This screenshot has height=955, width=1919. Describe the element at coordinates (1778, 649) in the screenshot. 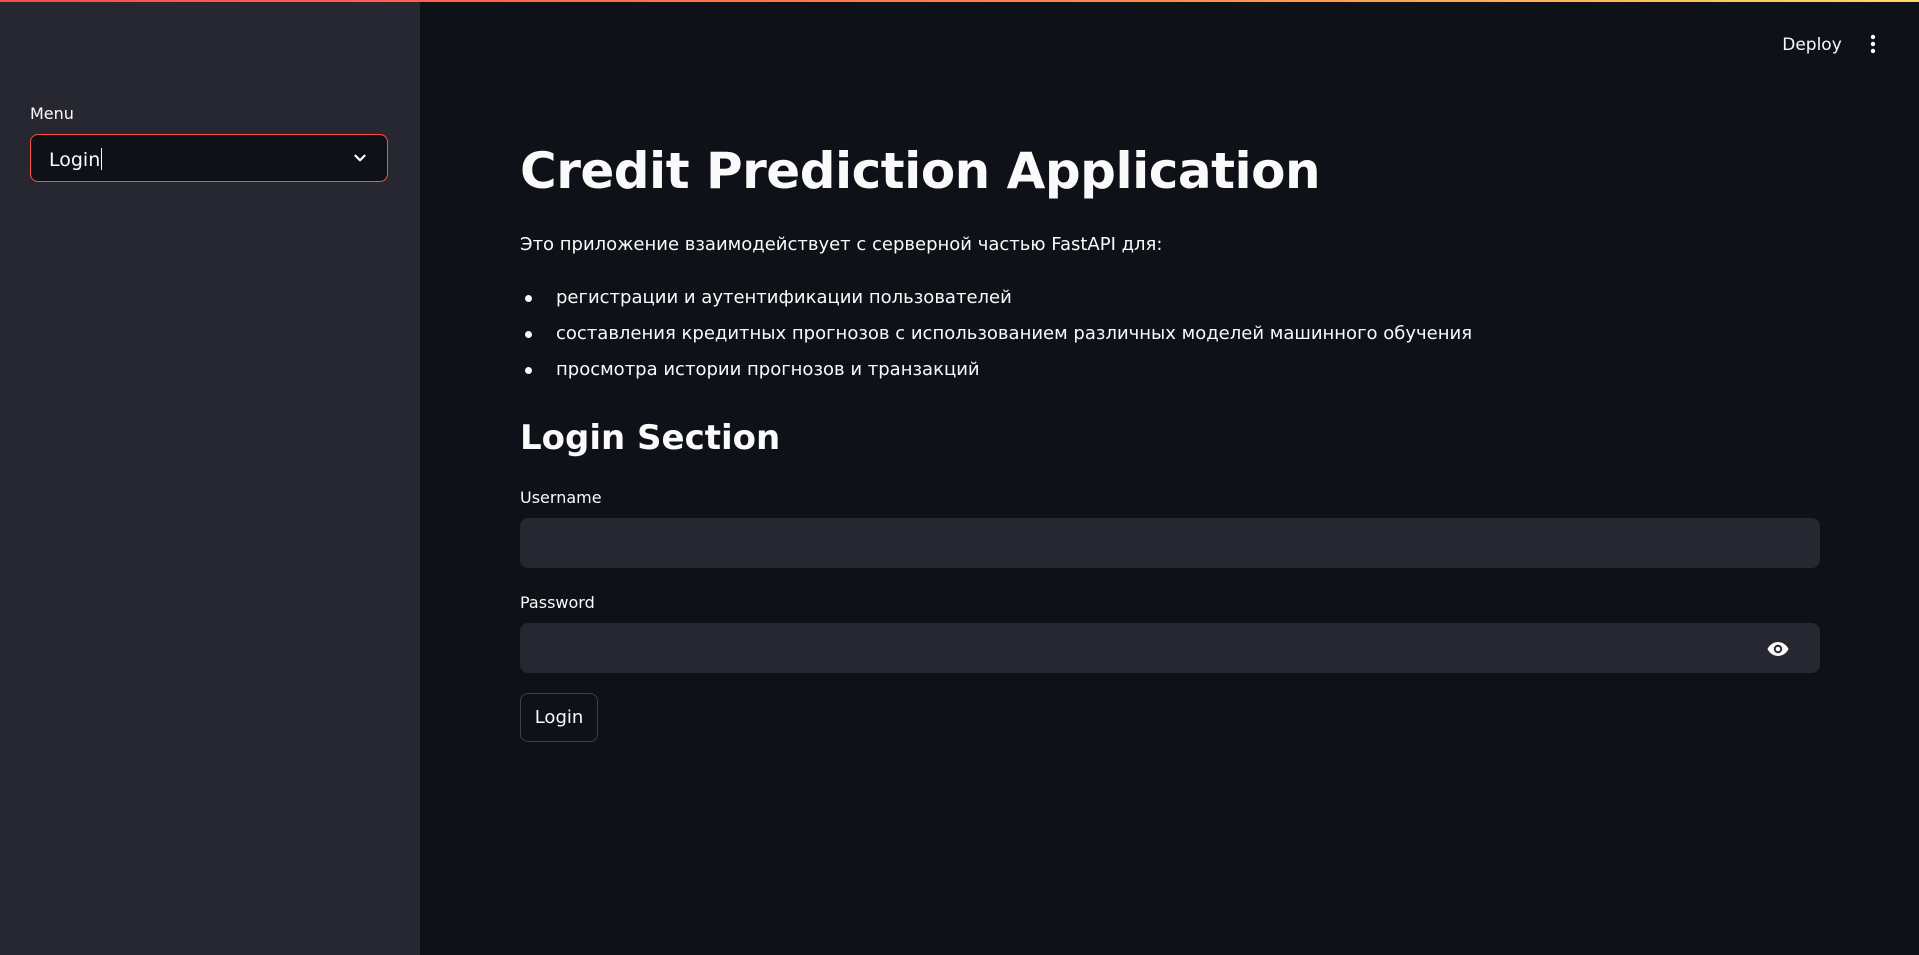

I see `eye-icon` at that location.